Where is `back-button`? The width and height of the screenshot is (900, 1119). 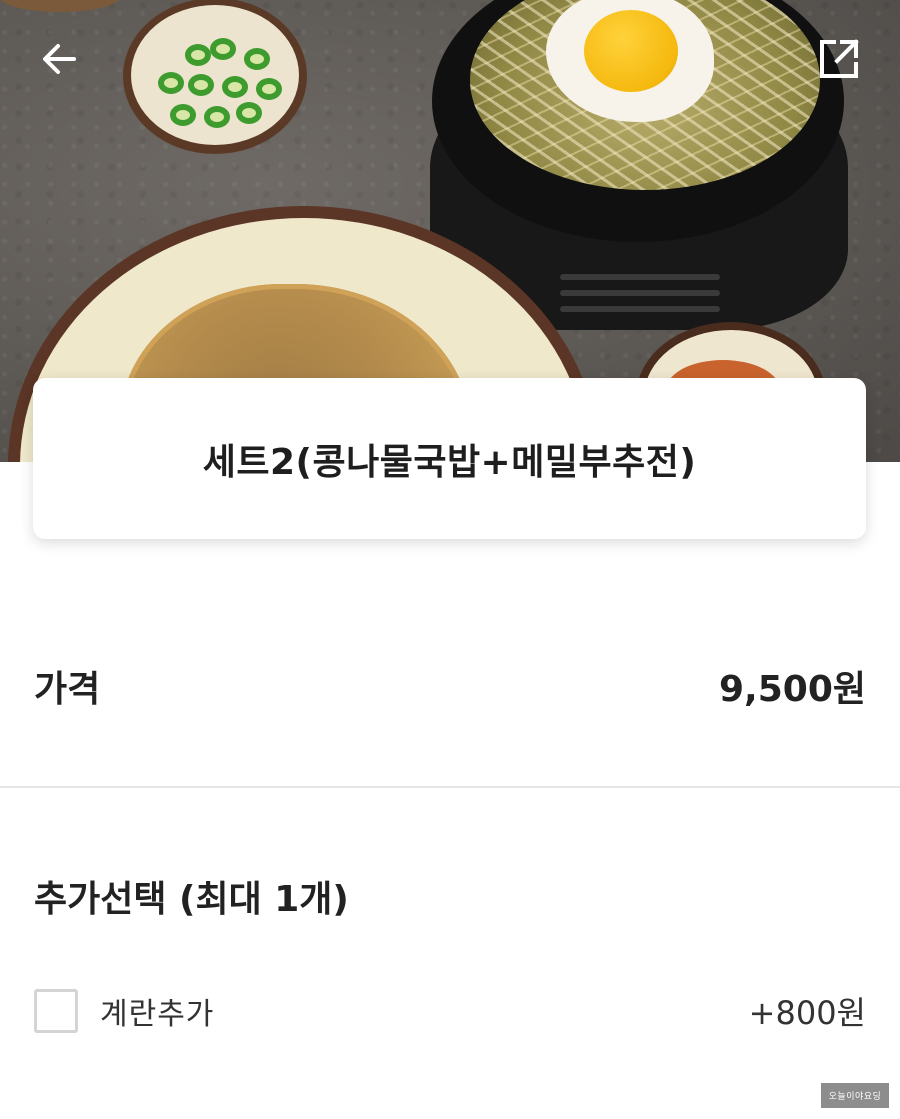 back-button is located at coordinates (60, 59).